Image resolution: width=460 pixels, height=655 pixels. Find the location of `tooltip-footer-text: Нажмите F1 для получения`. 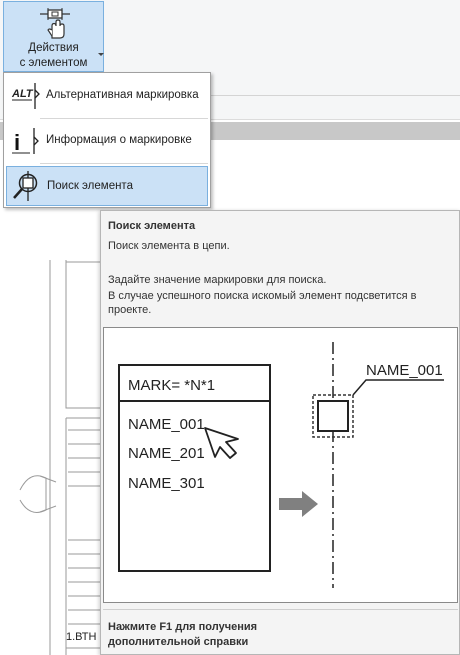

tooltip-footer-text: Нажмите F1 для получения is located at coordinates (183, 627).